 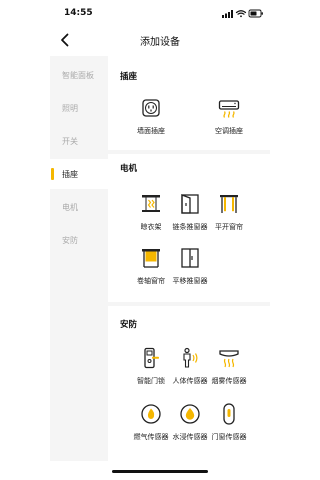 I want to click on curtain-icon, so click(x=229, y=204).